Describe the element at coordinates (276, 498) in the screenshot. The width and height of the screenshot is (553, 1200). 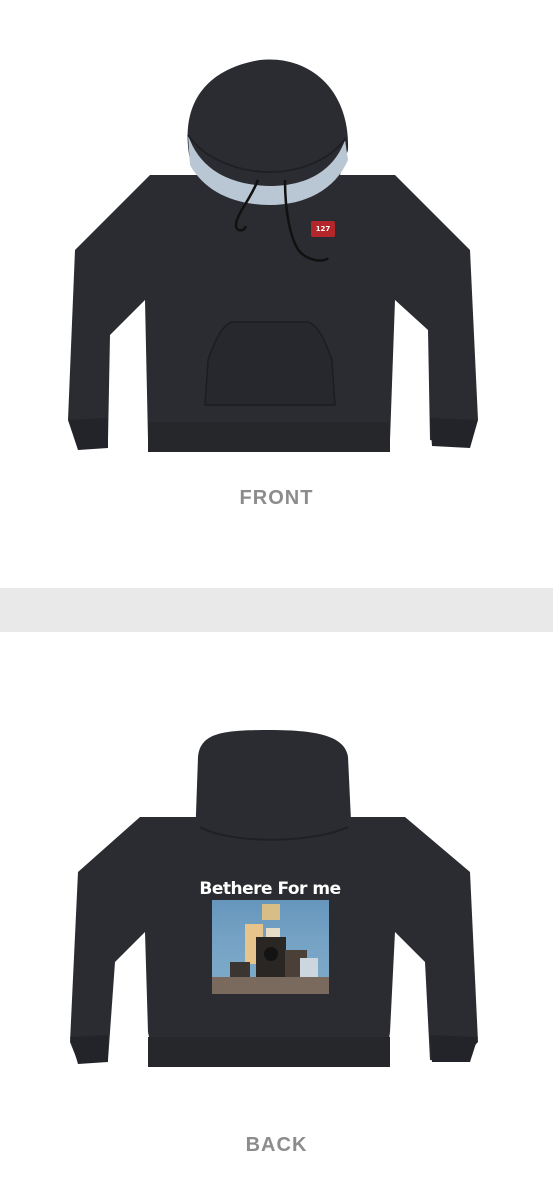
I see `front-caption: FRONT` at that location.